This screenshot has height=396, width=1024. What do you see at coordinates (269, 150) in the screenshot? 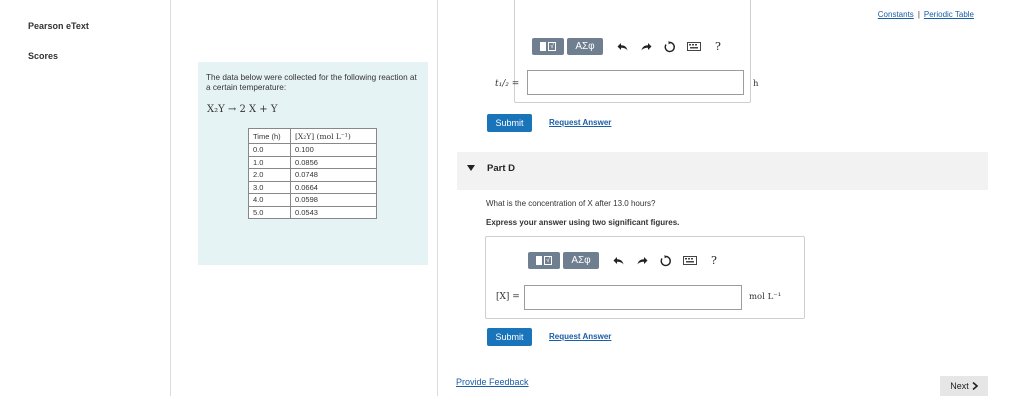
I see `table-cell-time: 0.0` at bounding box center [269, 150].